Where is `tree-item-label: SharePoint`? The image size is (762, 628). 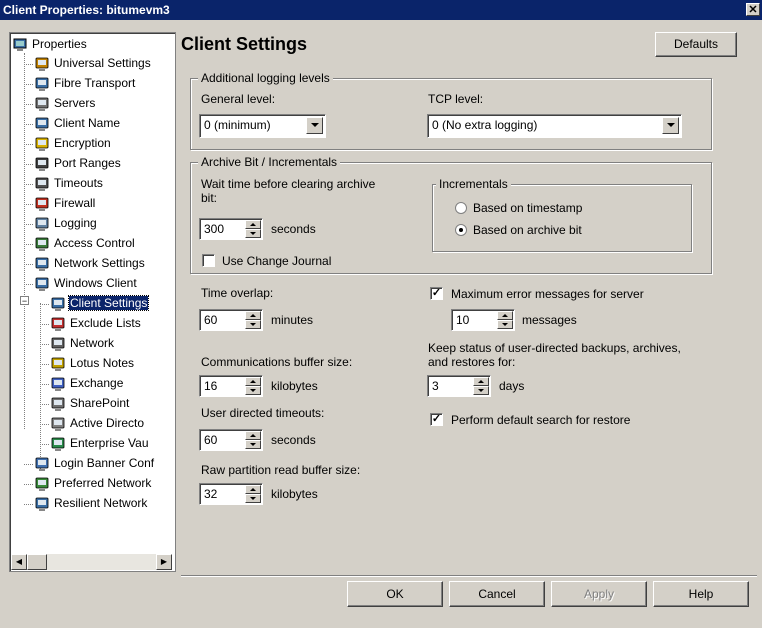
tree-item-label: SharePoint is located at coordinates (100, 403).